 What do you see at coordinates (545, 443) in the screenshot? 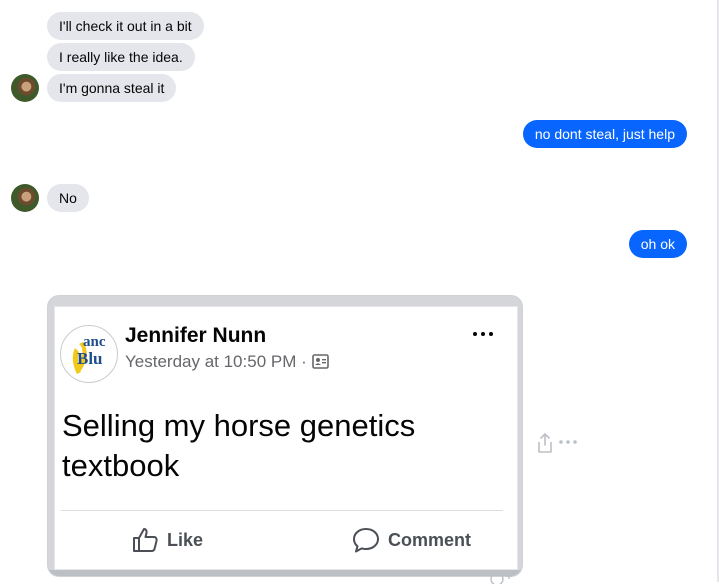
I see `share-icon` at bounding box center [545, 443].